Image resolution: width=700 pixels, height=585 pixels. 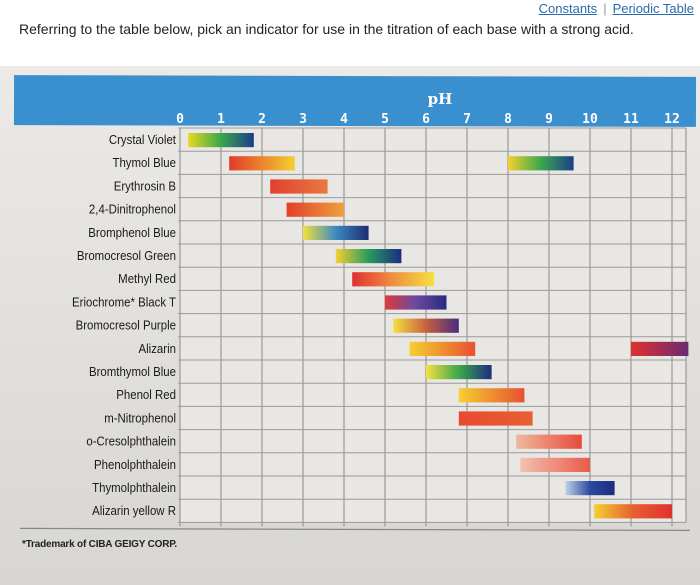 What do you see at coordinates (147, 279) in the screenshot?
I see `row-label: Methyl Red` at bounding box center [147, 279].